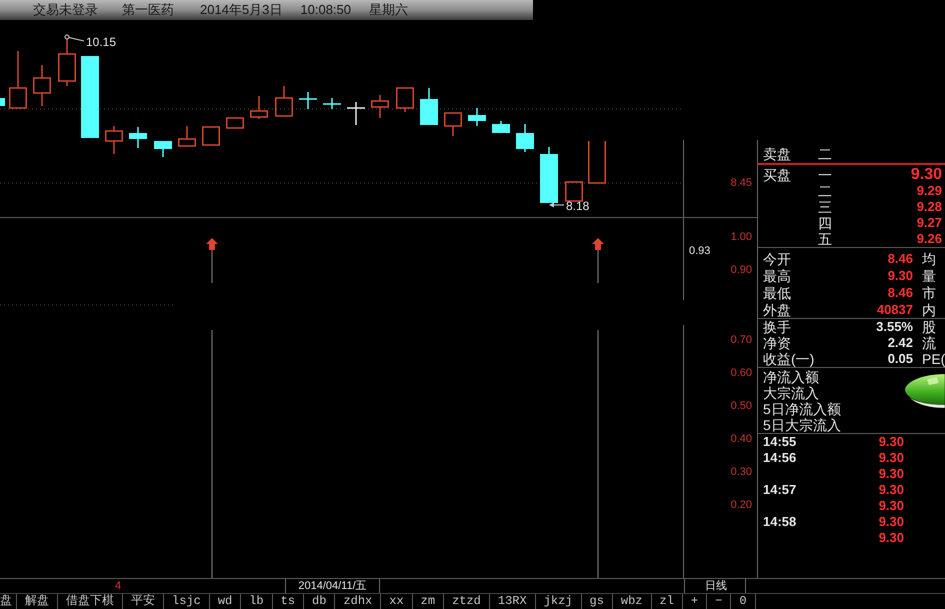 This screenshot has width=945, height=609. I want to click on date-text: 2014年5月3日, so click(241, 10).